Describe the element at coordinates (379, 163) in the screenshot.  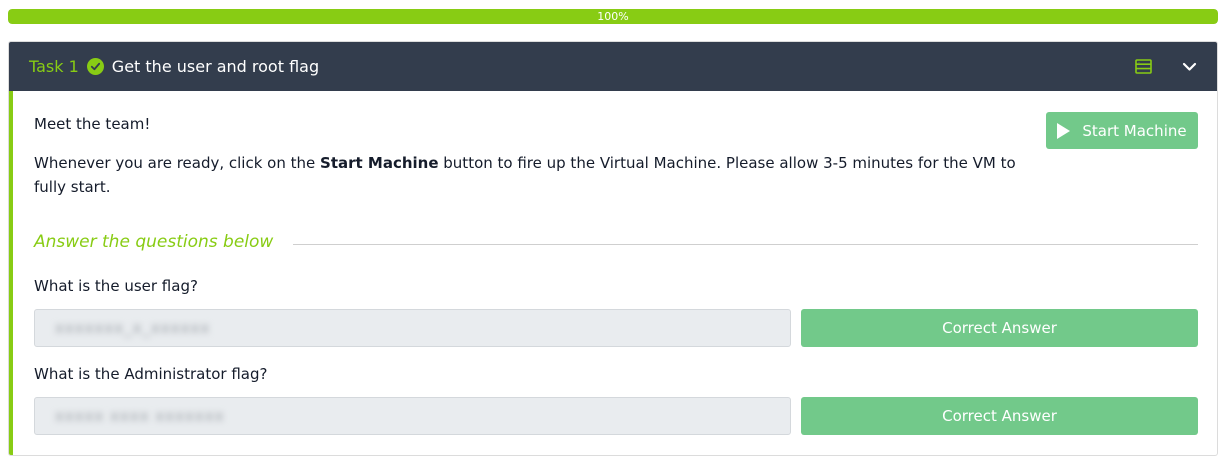
I see `instruction-bold-text: Start Machine` at that location.